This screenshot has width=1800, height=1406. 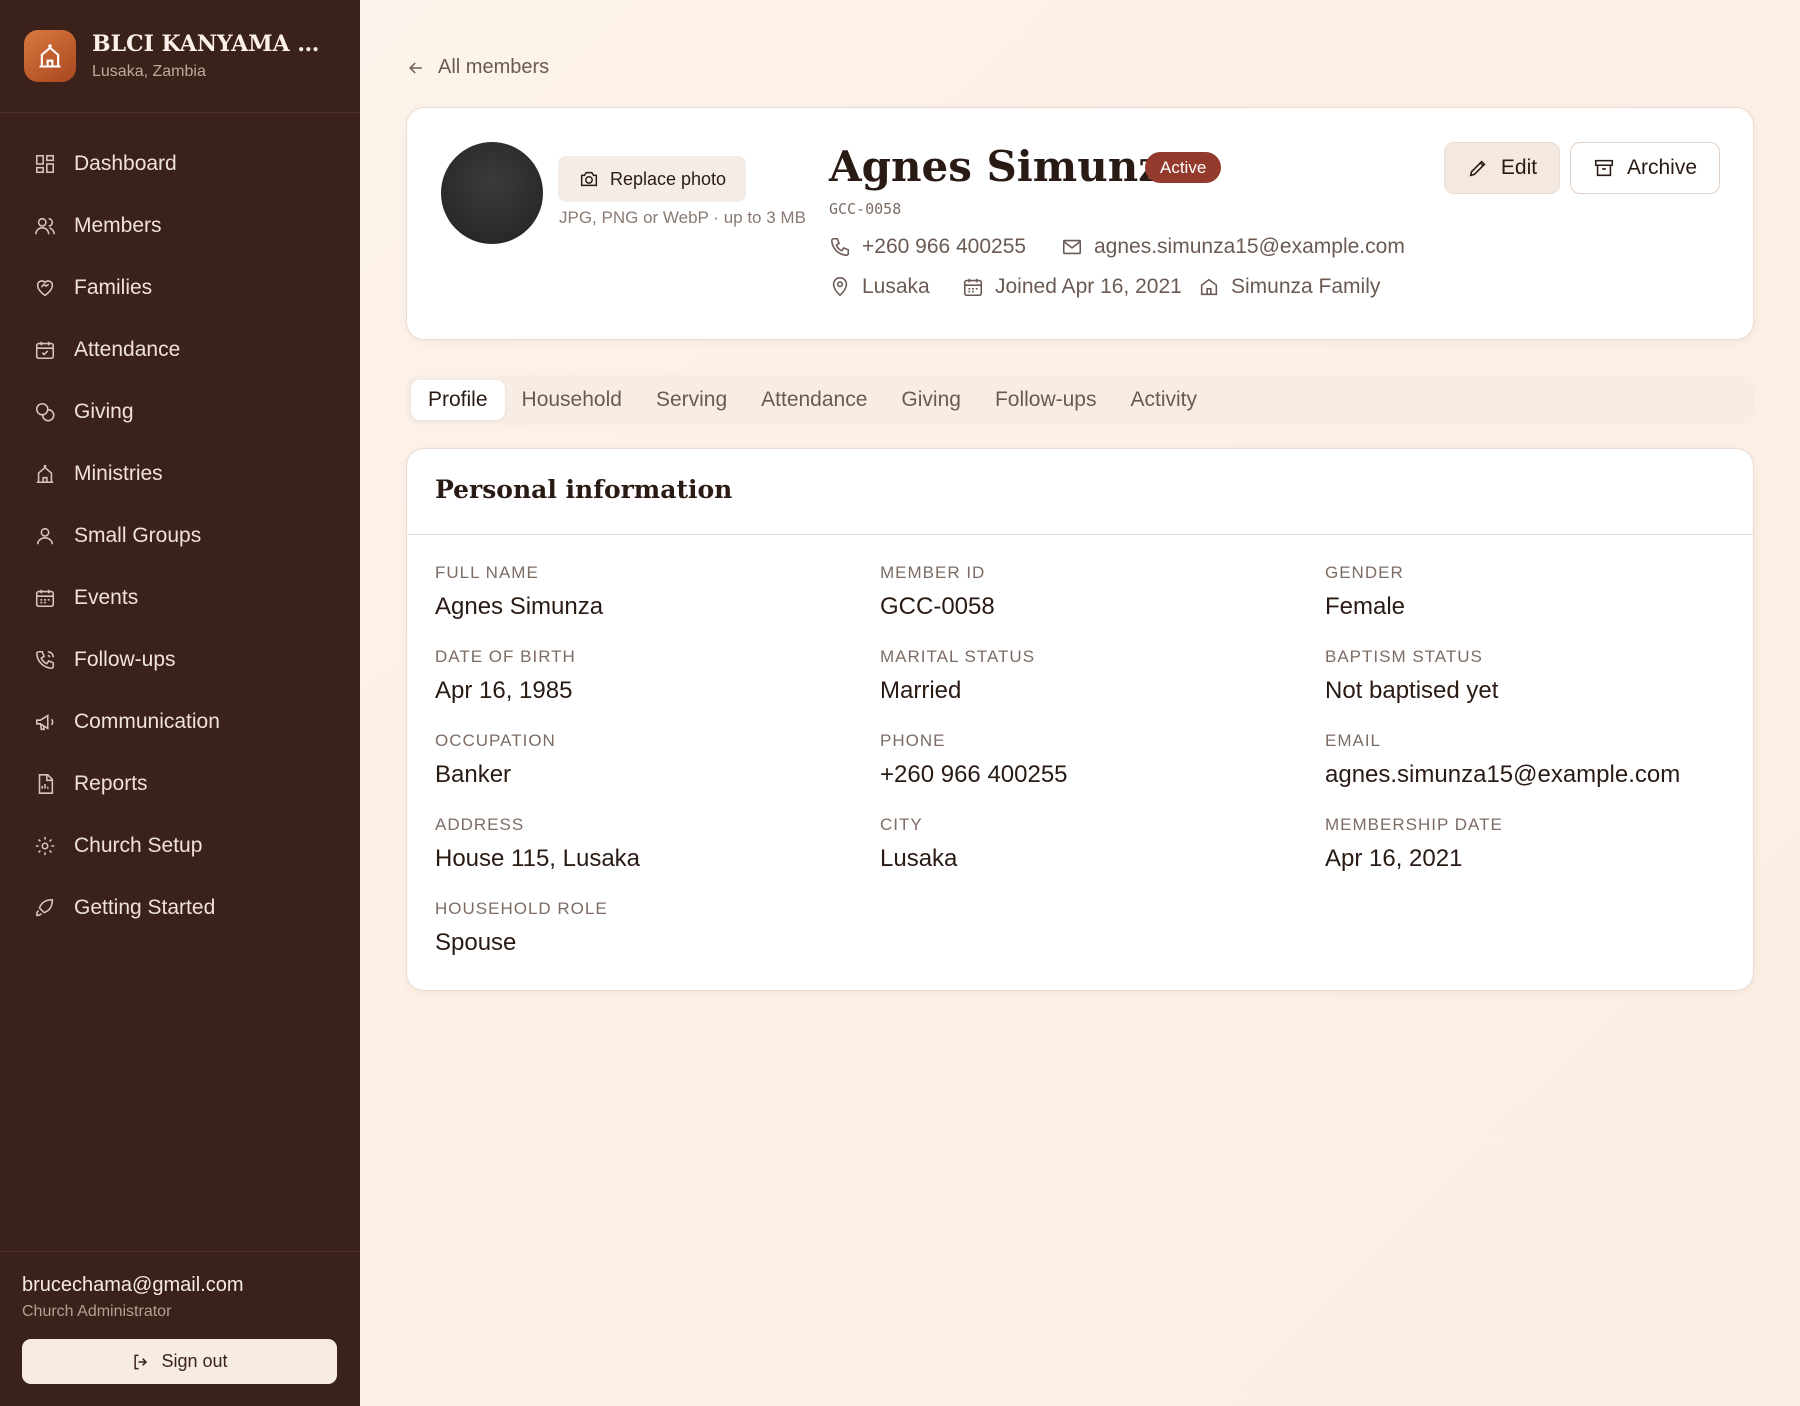 What do you see at coordinates (133, 1285) in the screenshot?
I see `user-email: brucechama@gmail.com` at bounding box center [133, 1285].